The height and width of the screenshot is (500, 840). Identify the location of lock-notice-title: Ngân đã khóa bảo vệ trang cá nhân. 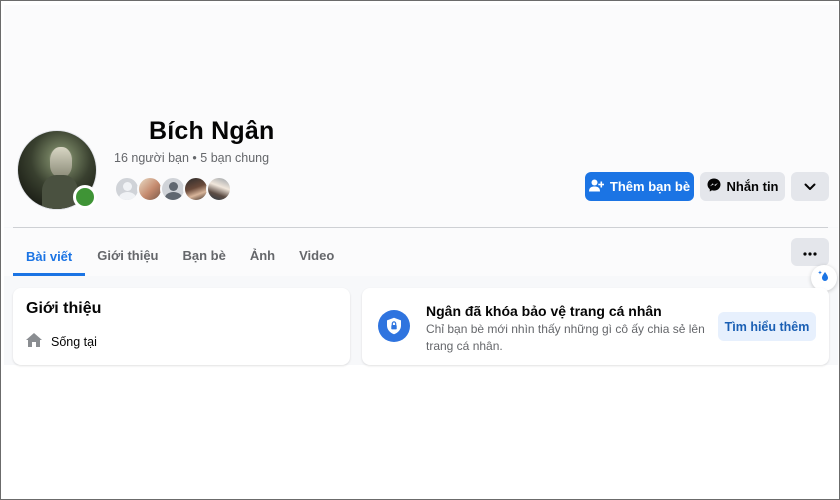
(544, 311).